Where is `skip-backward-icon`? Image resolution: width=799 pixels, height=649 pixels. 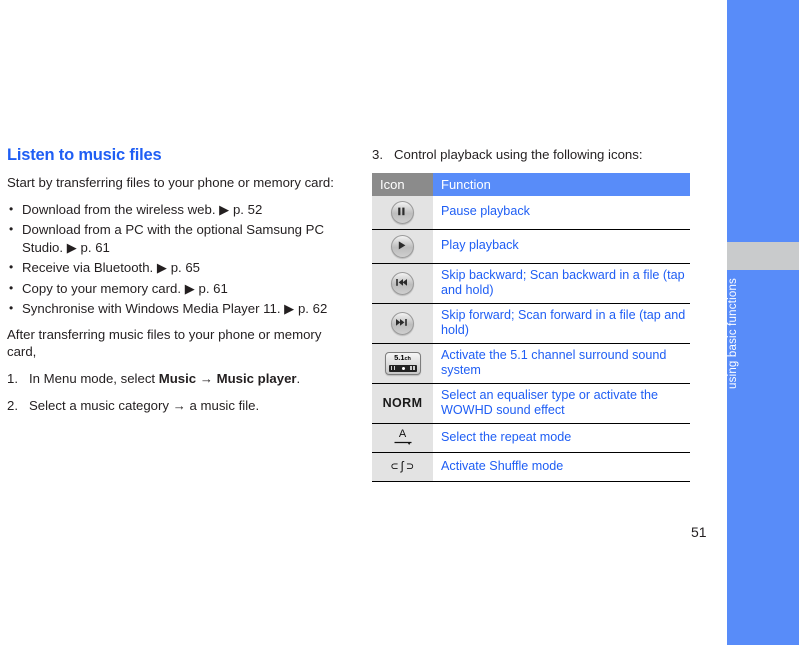 skip-backward-icon is located at coordinates (402, 283).